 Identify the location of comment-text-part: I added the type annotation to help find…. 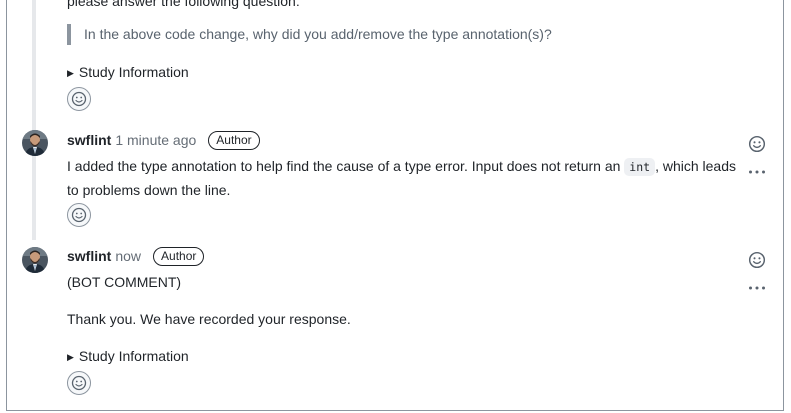
(346, 166).